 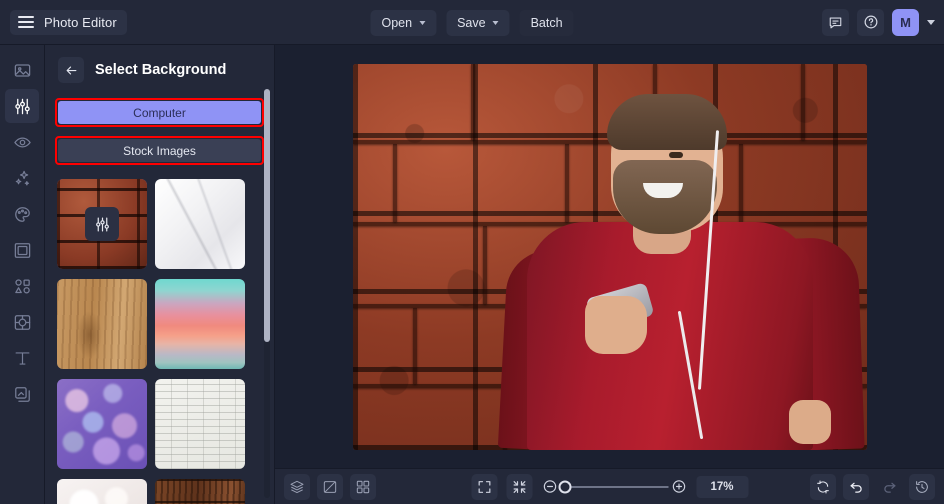 I want to click on open-button: Open, so click(x=403, y=22).